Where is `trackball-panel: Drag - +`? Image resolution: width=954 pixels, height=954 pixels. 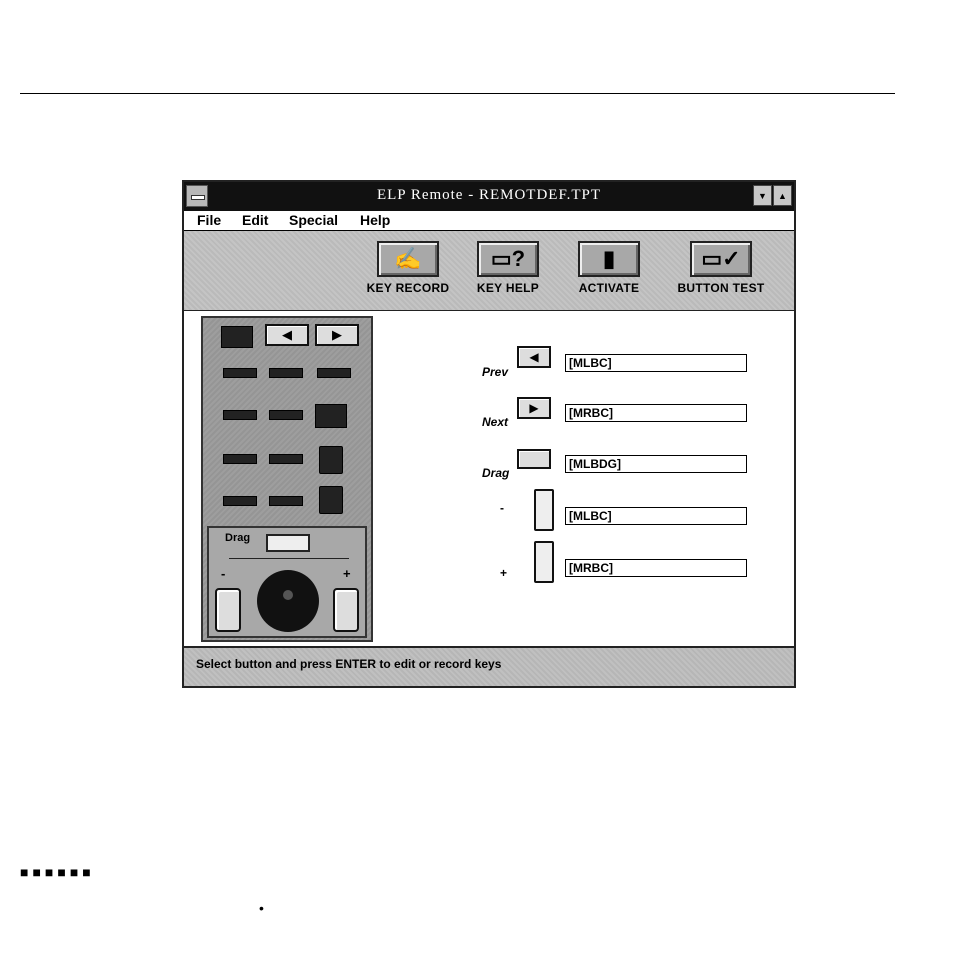
trackball-panel: Drag - + is located at coordinates (287, 582).